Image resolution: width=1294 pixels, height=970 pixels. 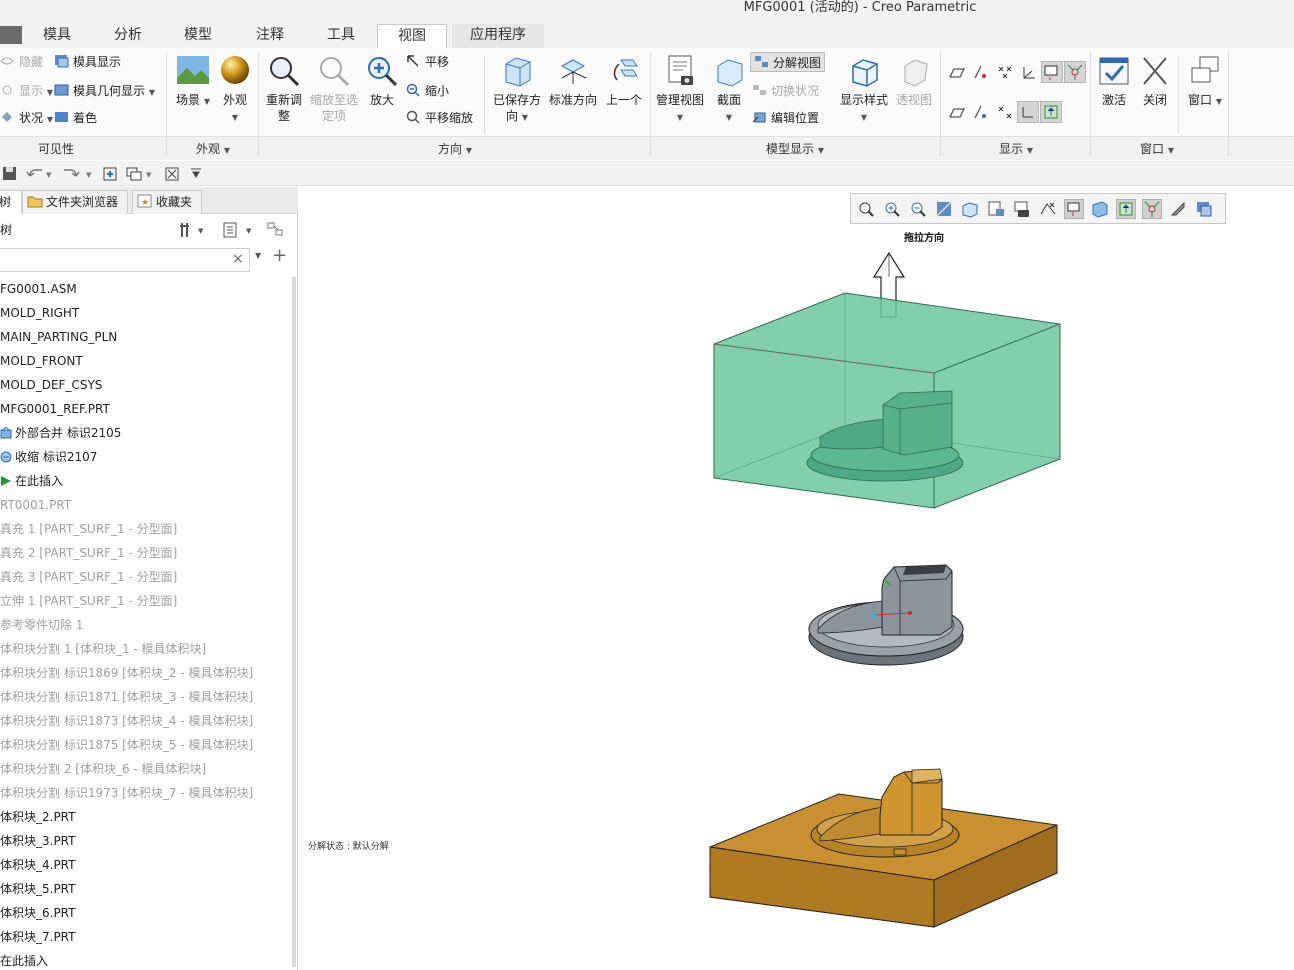 What do you see at coordinates (149, 313) in the screenshot?
I see `tree-row: MOLD_RIGHT` at bounding box center [149, 313].